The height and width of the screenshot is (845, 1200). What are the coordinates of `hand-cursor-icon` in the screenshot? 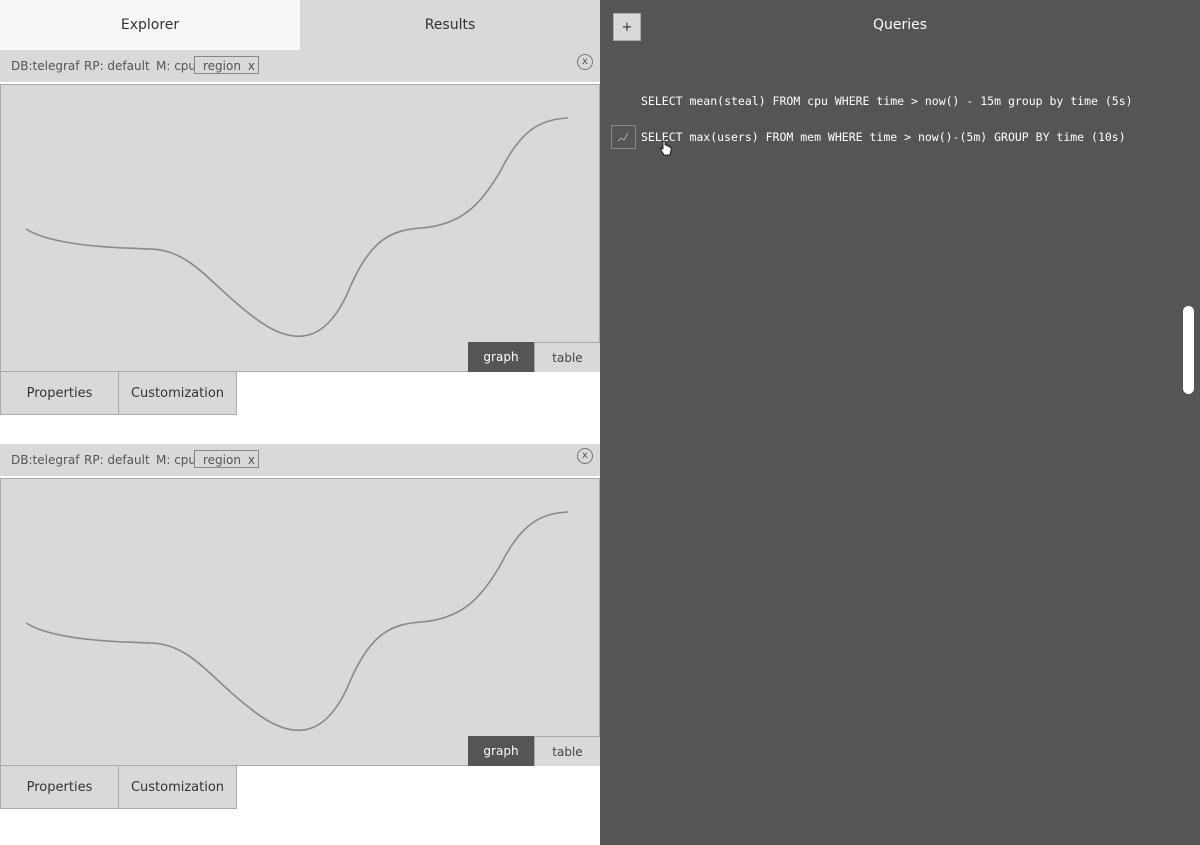 It's located at (666, 148).